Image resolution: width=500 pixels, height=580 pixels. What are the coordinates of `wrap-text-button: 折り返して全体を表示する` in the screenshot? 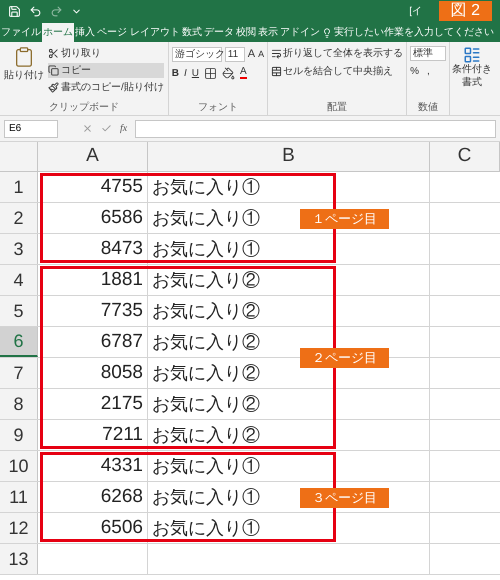 It's located at (337, 53).